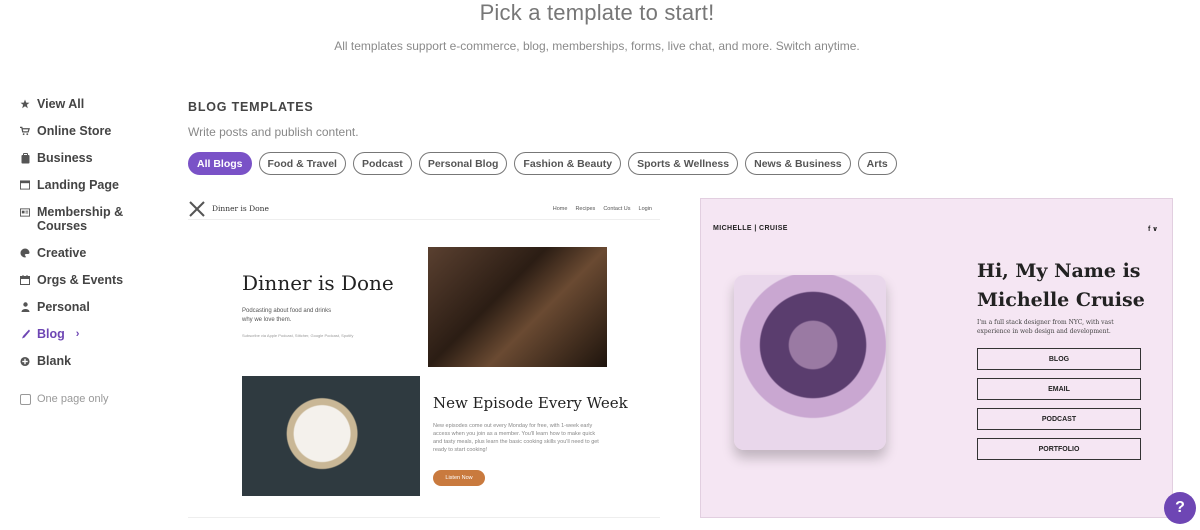  What do you see at coordinates (25, 307) in the screenshot?
I see `person-icon` at bounding box center [25, 307].